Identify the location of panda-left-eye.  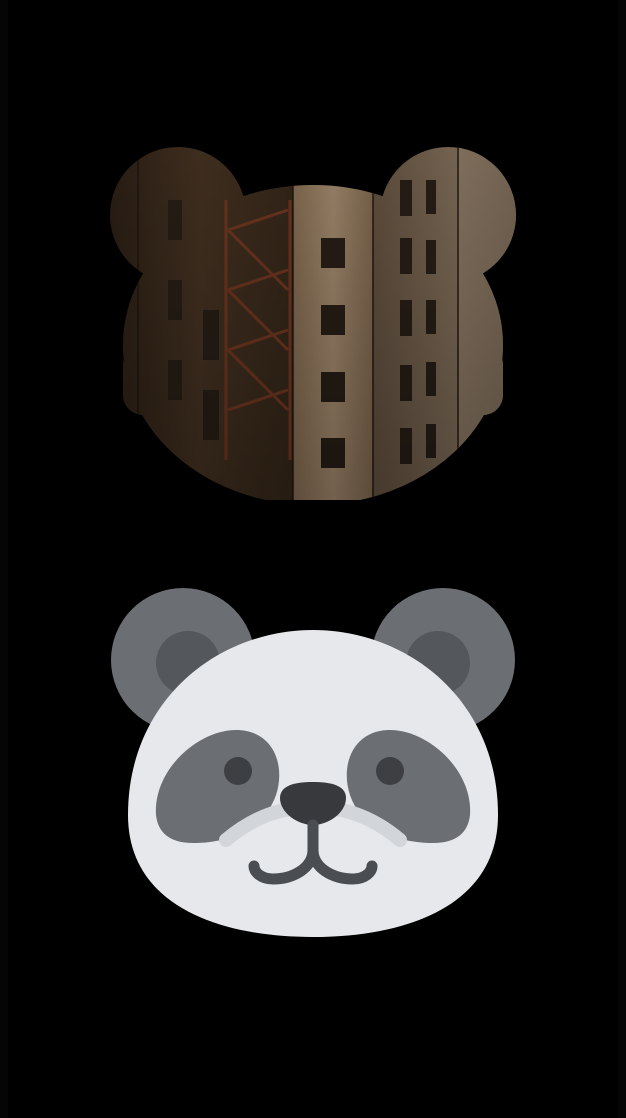
(238, 771).